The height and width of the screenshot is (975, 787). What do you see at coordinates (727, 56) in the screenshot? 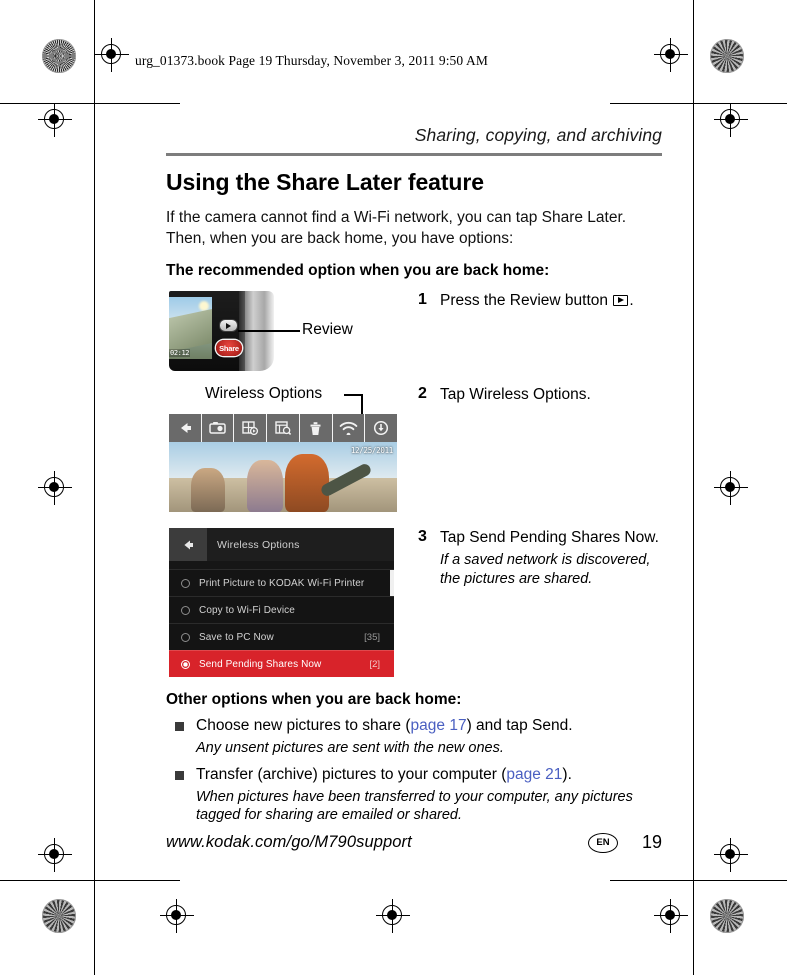
I see `print-rosette-top-right` at bounding box center [727, 56].